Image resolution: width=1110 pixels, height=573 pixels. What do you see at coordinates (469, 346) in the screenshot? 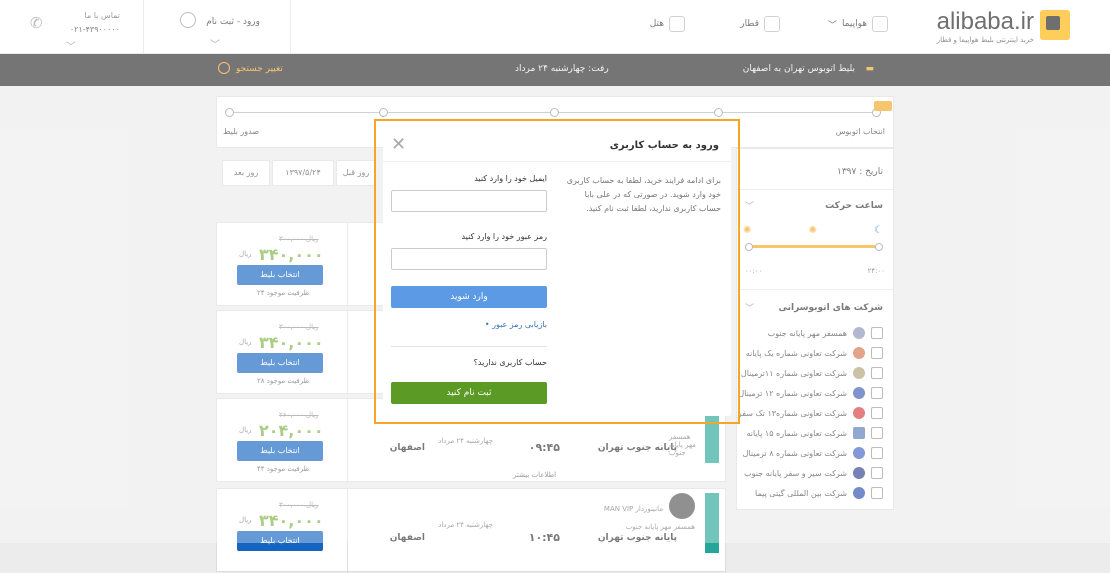
I see `divider` at bounding box center [469, 346].